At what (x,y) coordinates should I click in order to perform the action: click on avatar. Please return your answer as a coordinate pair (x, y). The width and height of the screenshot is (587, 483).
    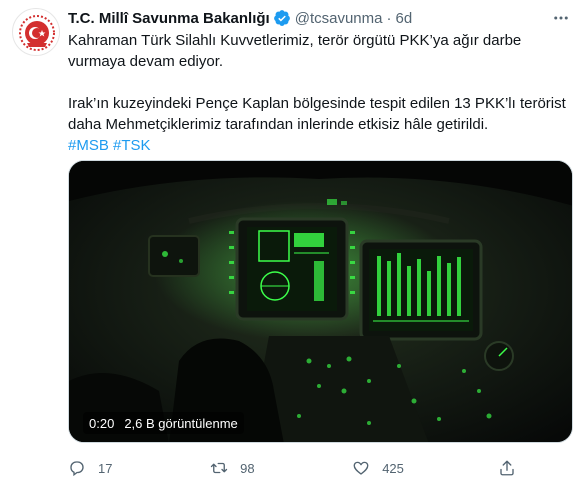
    Looking at the image, I should click on (36, 32).